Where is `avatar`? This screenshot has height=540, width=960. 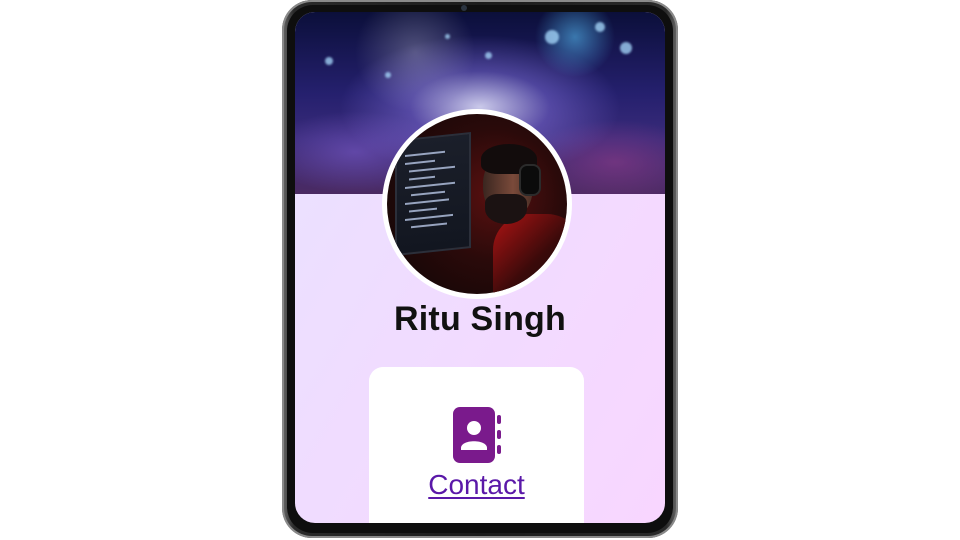 avatar is located at coordinates (477, 204).